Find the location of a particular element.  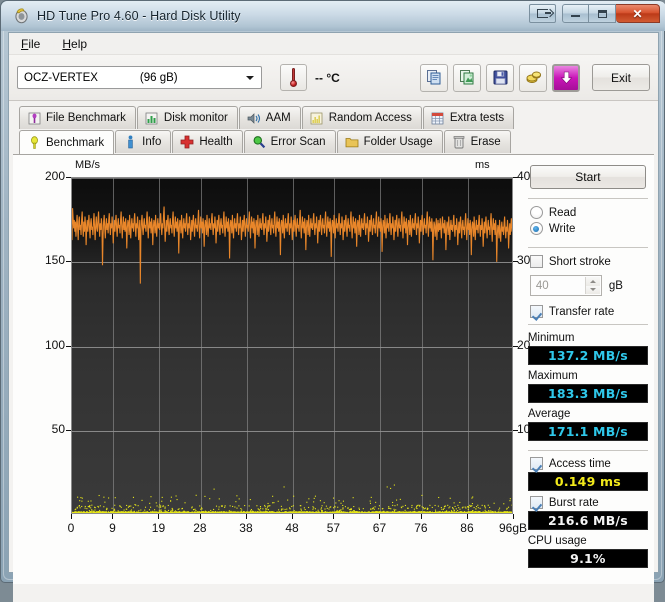

tab-health: Health is located at coordinates (207, 141).